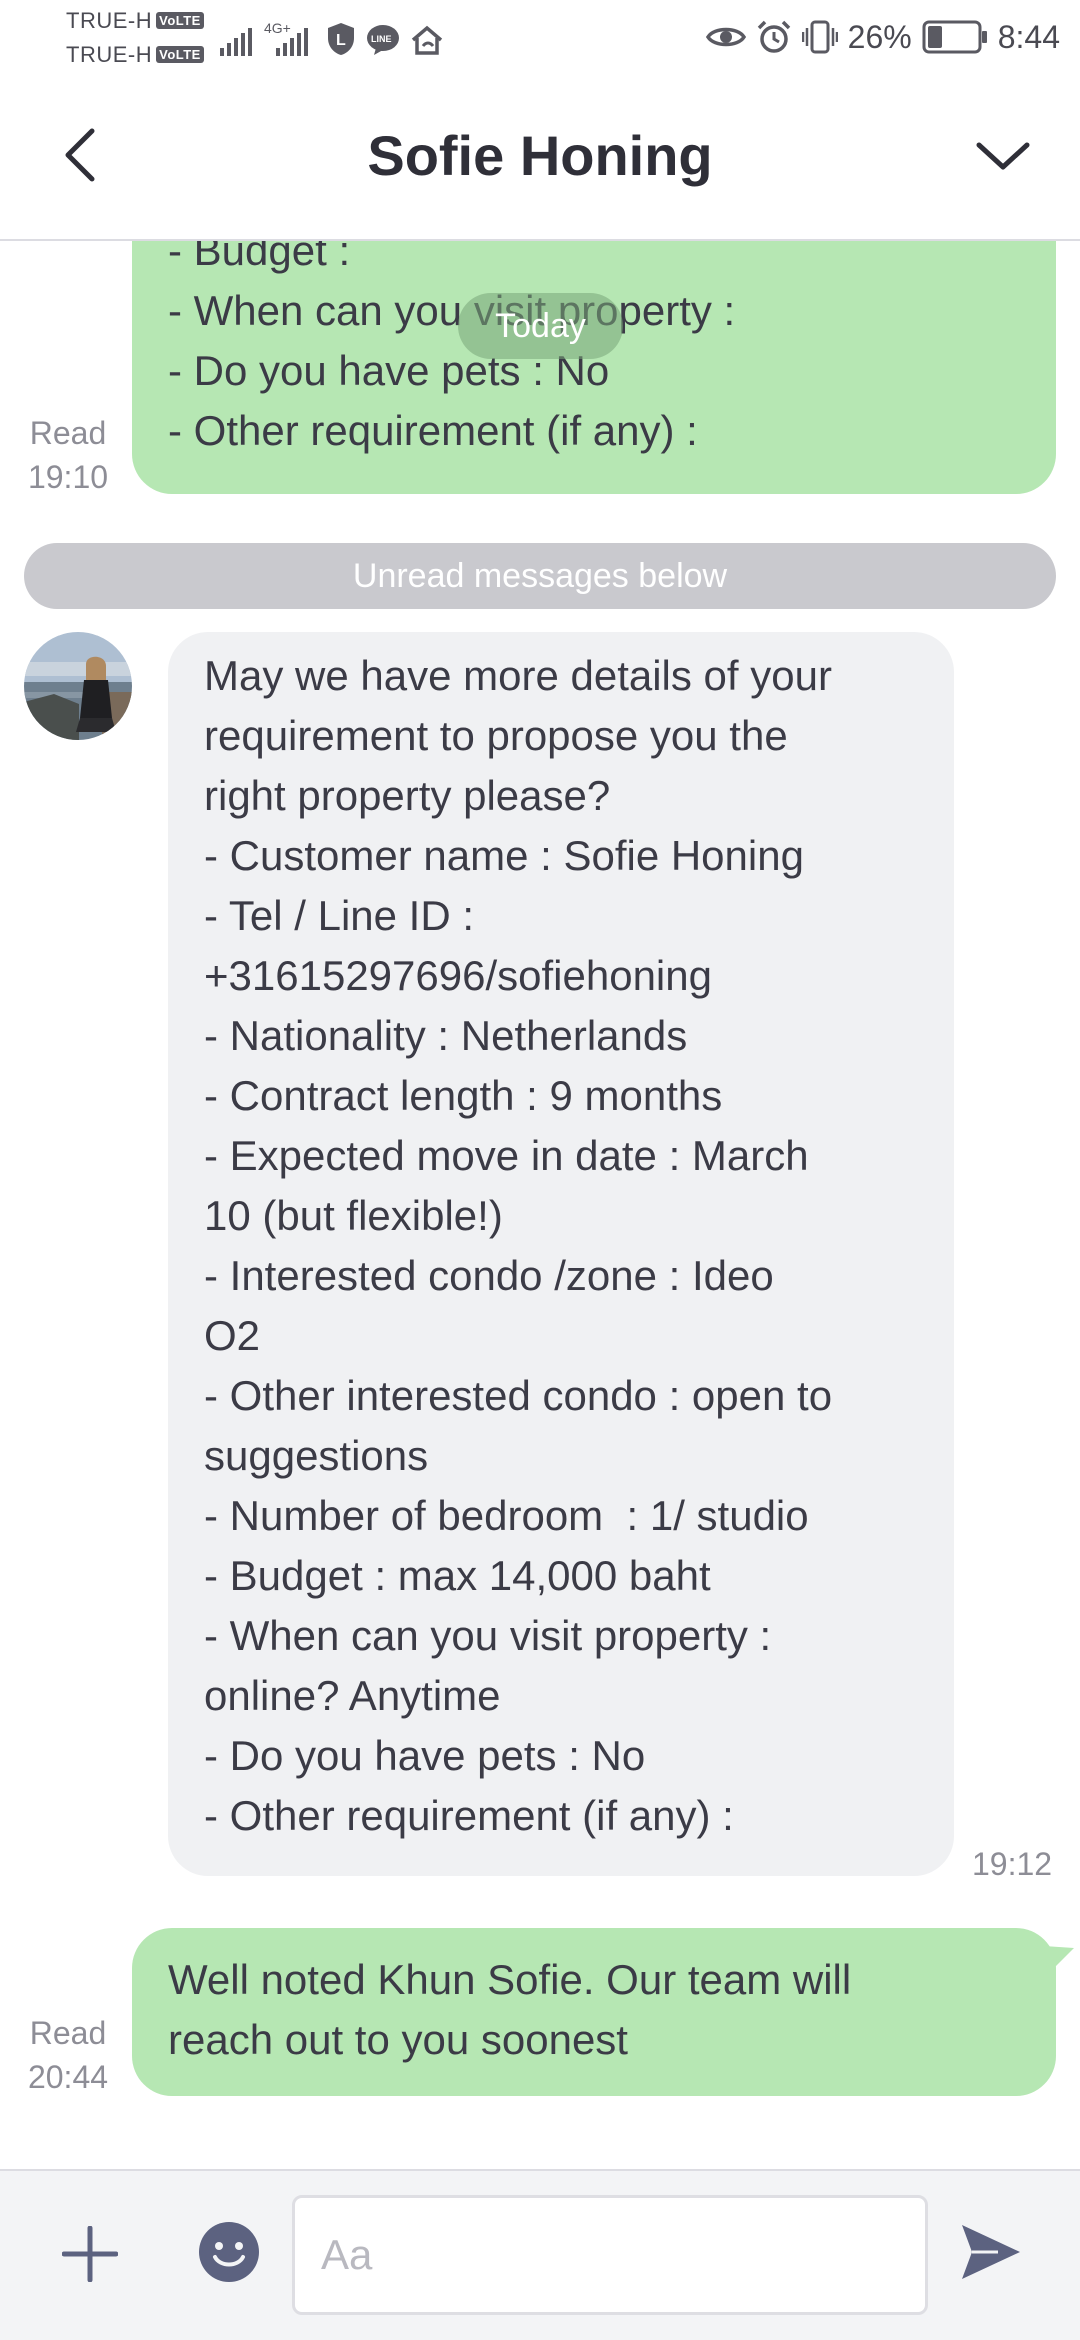 This screenshot has width=1080, height=2340. I want to click on message-line: O2, so click(232, 1335).